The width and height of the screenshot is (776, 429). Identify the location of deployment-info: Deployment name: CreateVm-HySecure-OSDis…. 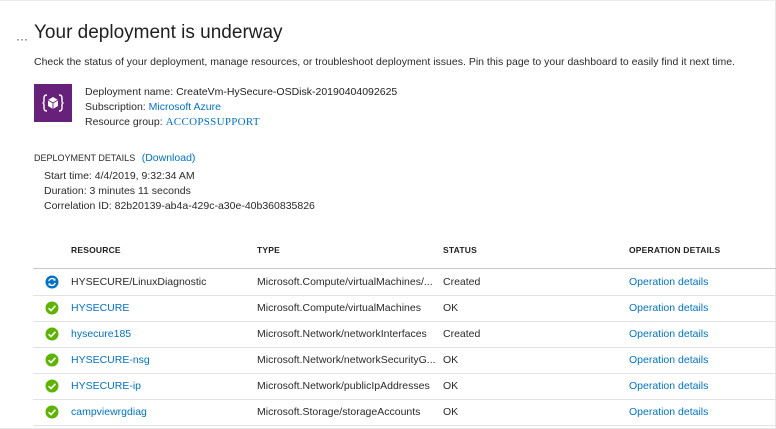
(241, 107).